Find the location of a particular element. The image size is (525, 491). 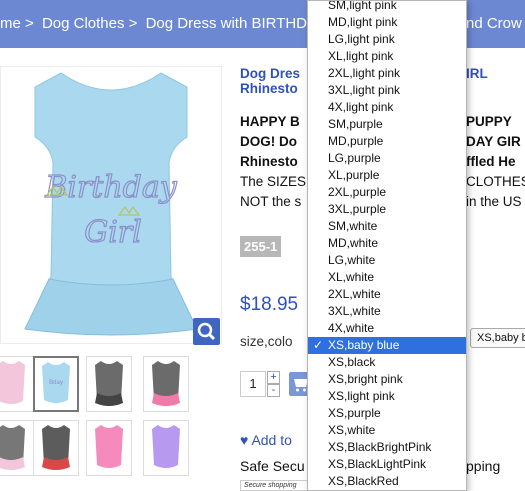

breadcrumb-home: me > is located at coordinates (17, 23).